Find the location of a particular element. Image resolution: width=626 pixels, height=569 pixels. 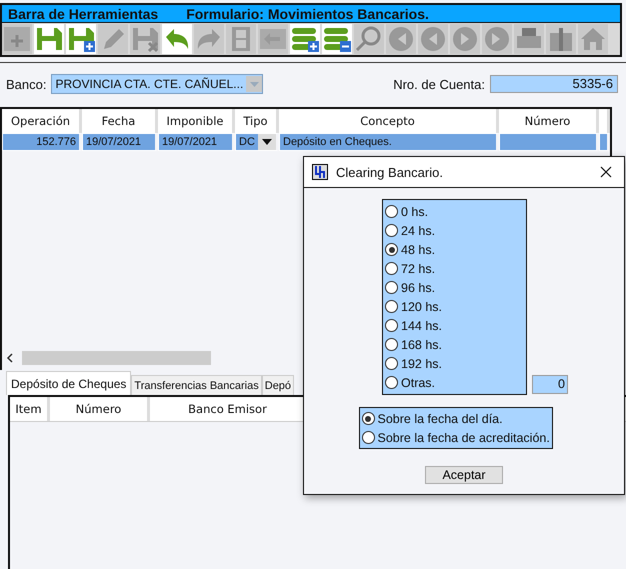

column-header: Banco Emisor is located at coordinates (227, 409).